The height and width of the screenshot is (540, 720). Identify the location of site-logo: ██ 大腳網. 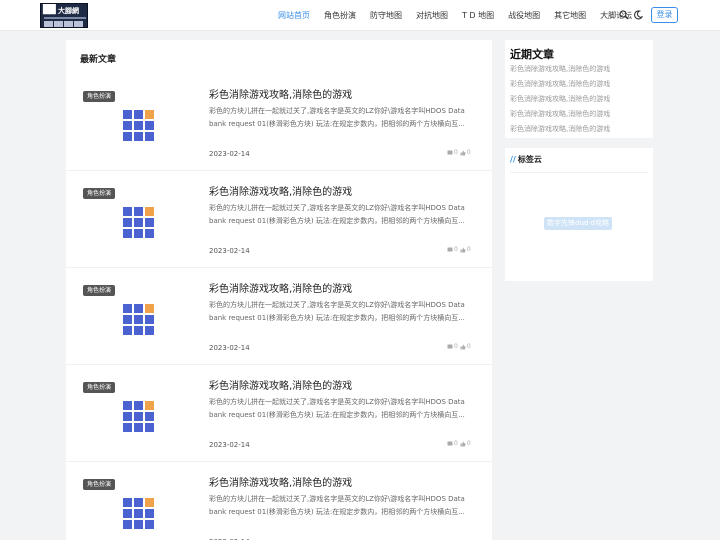
(64, 15).